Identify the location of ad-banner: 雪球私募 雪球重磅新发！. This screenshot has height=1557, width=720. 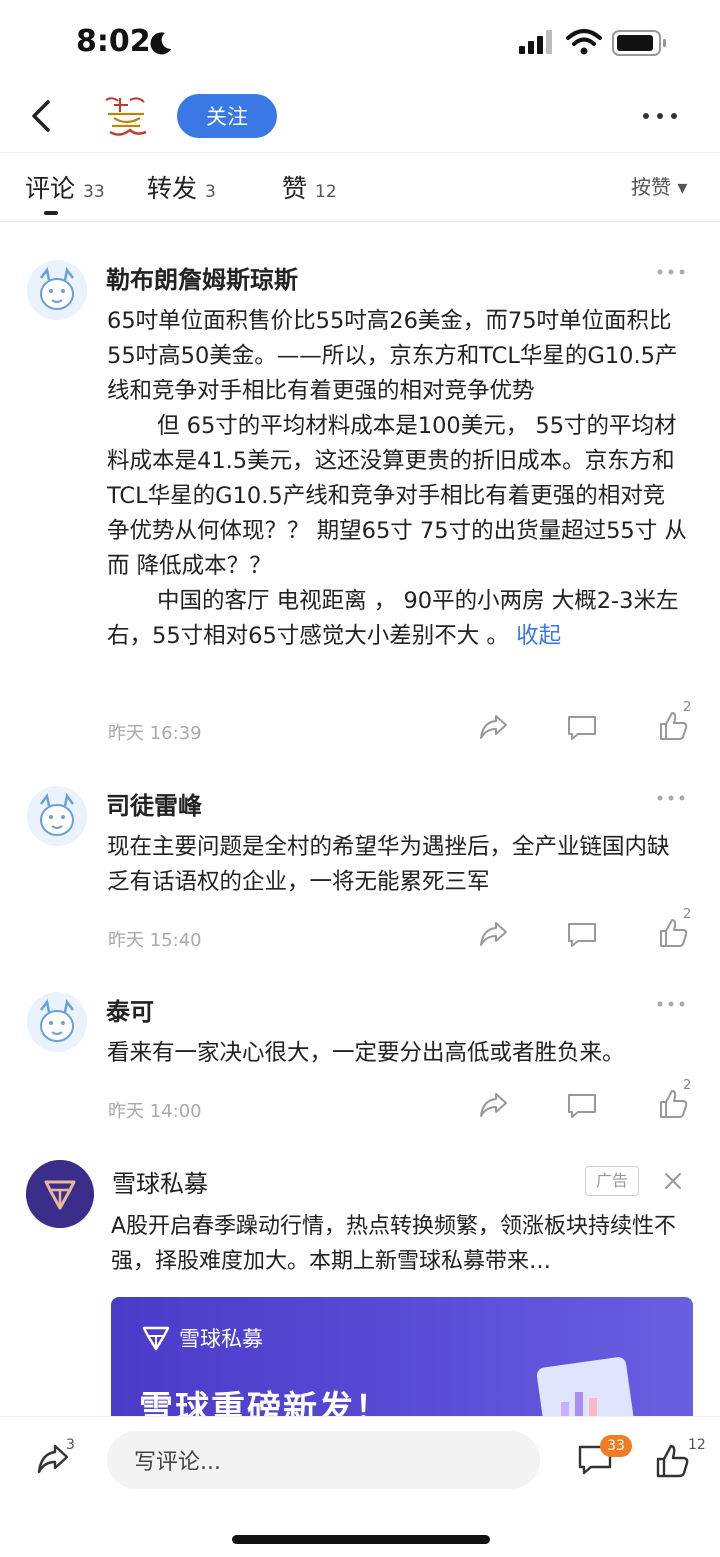
(402, 1362).